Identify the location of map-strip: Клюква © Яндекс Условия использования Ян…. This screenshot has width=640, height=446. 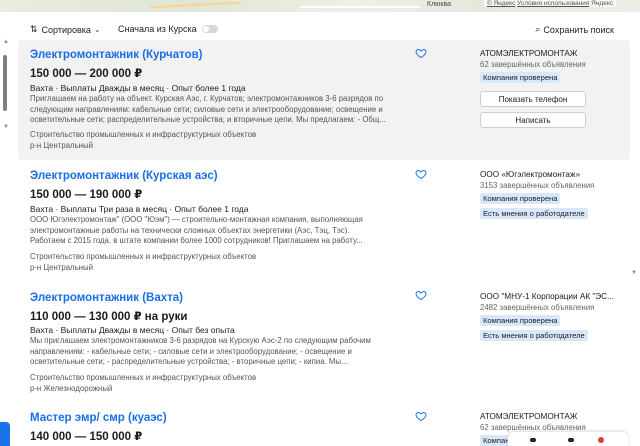
(320, 6).